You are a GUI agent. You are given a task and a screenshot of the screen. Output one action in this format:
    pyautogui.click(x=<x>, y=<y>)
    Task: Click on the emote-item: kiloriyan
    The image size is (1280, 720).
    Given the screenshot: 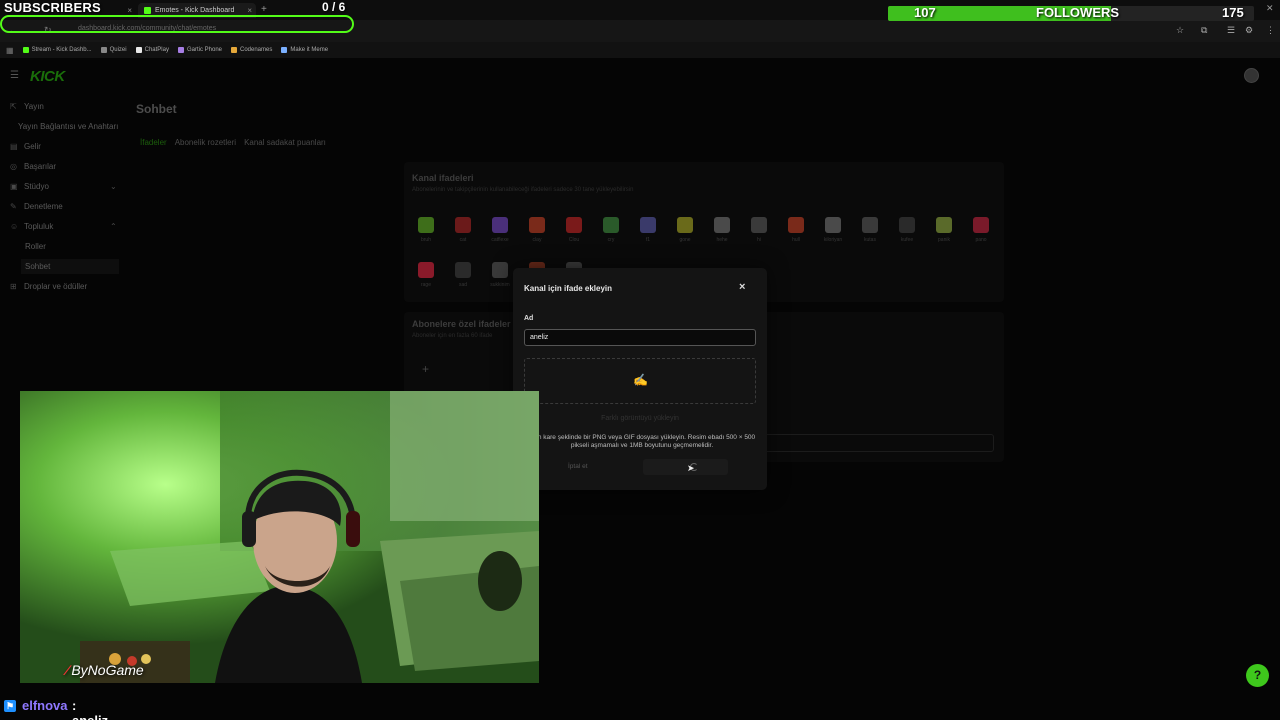 What is the action you would take?
    pyautogui.click(x=833, y=230)
    